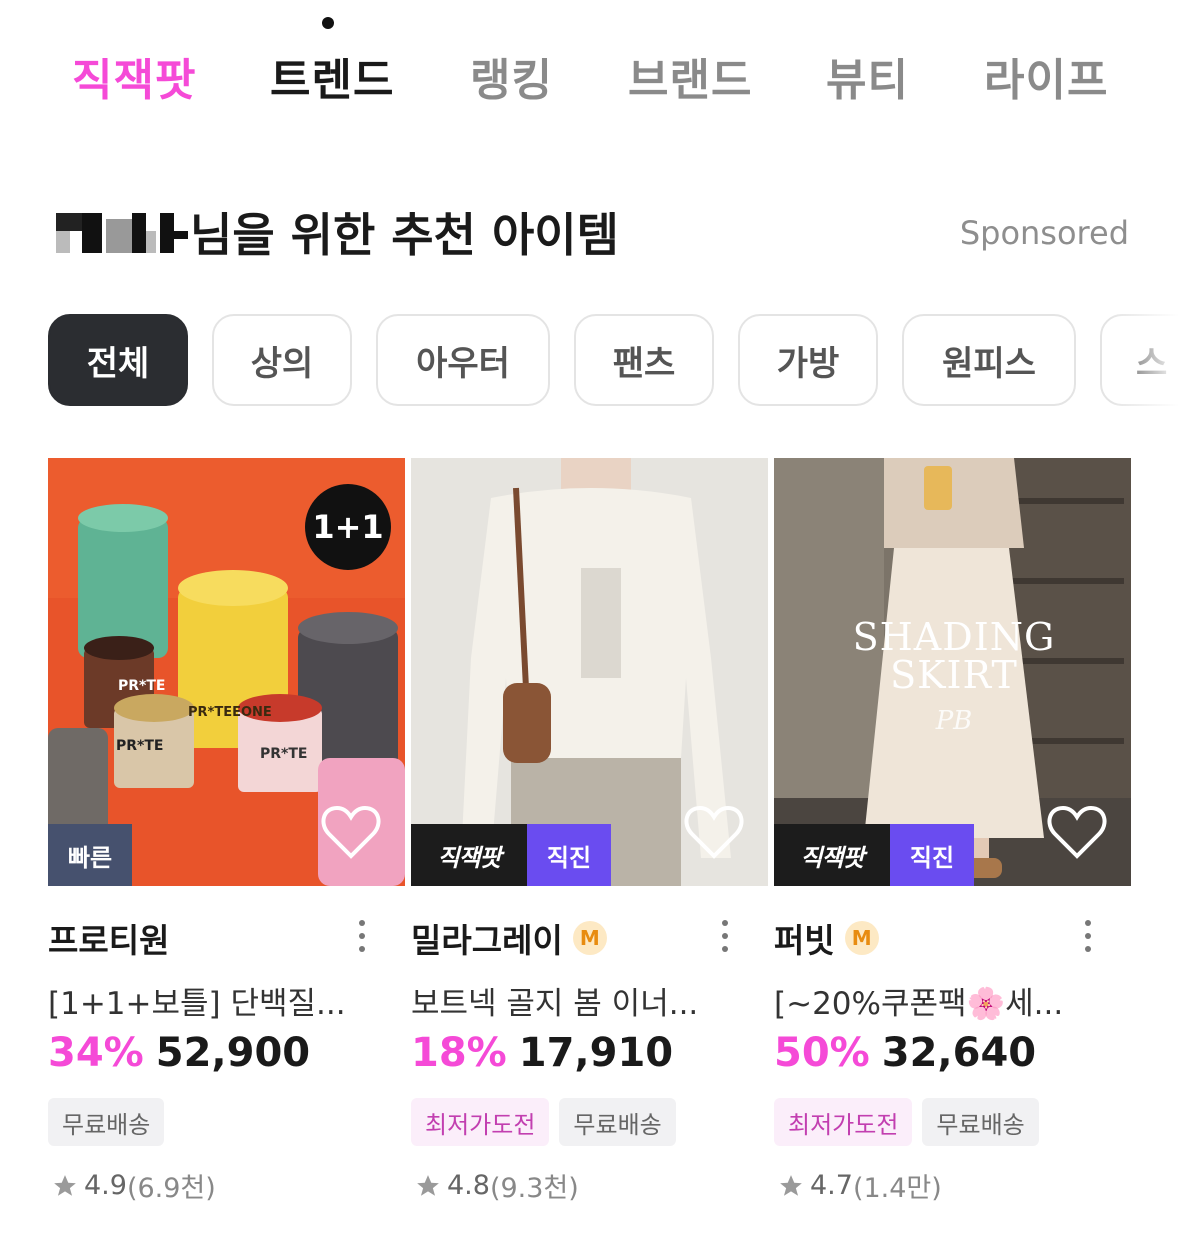 Image resolution: width=1179 pixels, height=1246 pixels. I want to click on tab-trend: 트렌드, so click(332, 76).